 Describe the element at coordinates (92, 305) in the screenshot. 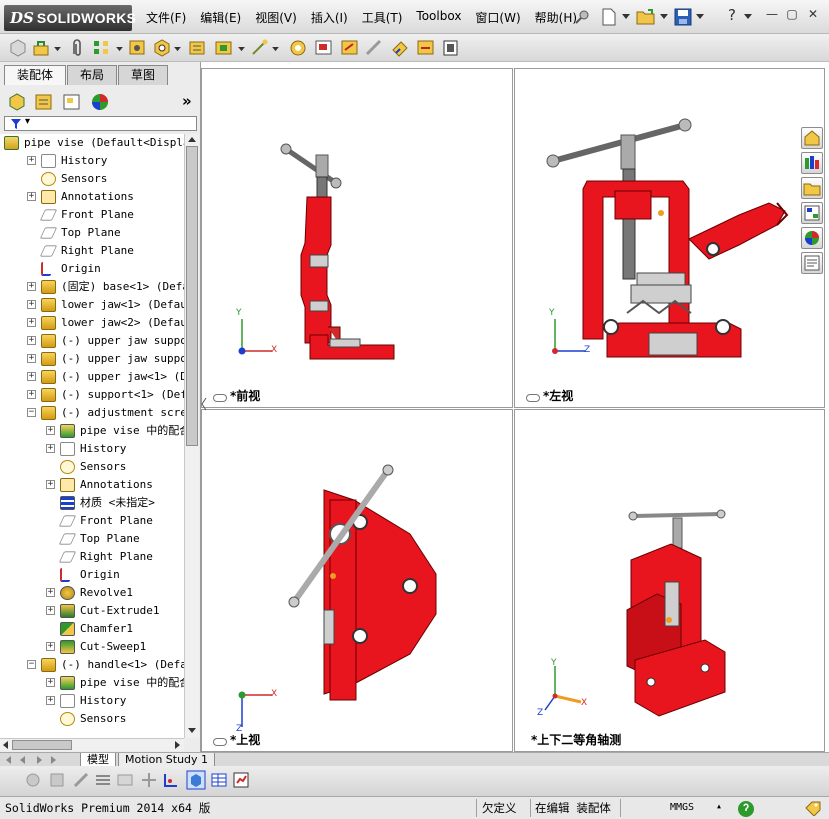

I see `tree-item: + lower jaw<1> (Default<<D` at that location.